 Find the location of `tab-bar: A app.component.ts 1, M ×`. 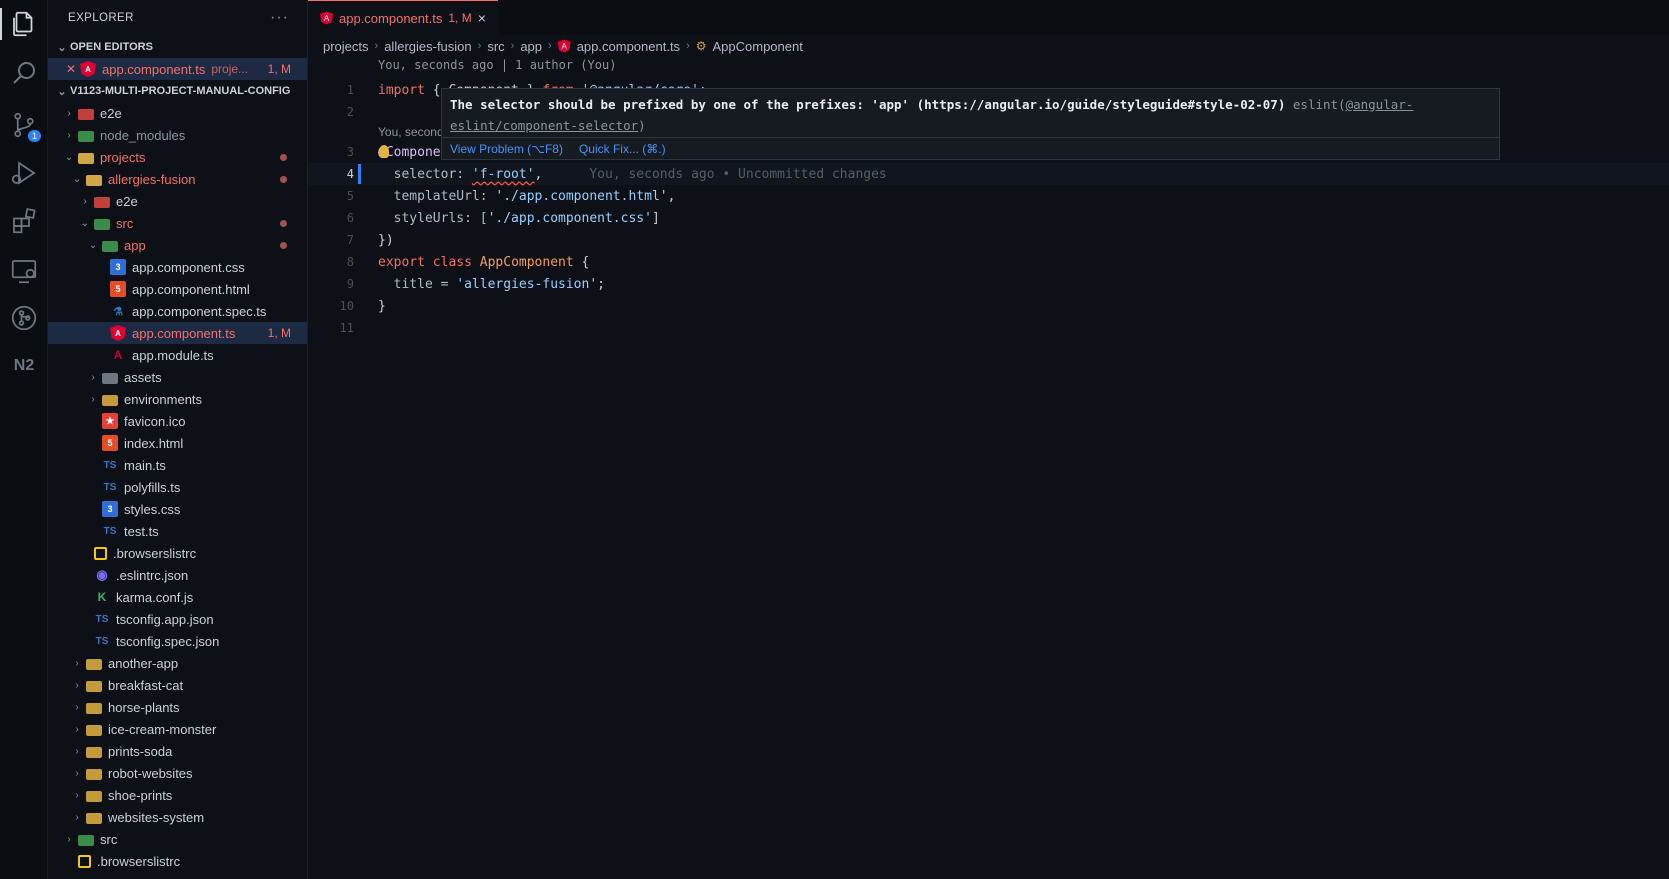

tab-bar: A app.component.ts 1, M × is located at coordinates (988, 17).